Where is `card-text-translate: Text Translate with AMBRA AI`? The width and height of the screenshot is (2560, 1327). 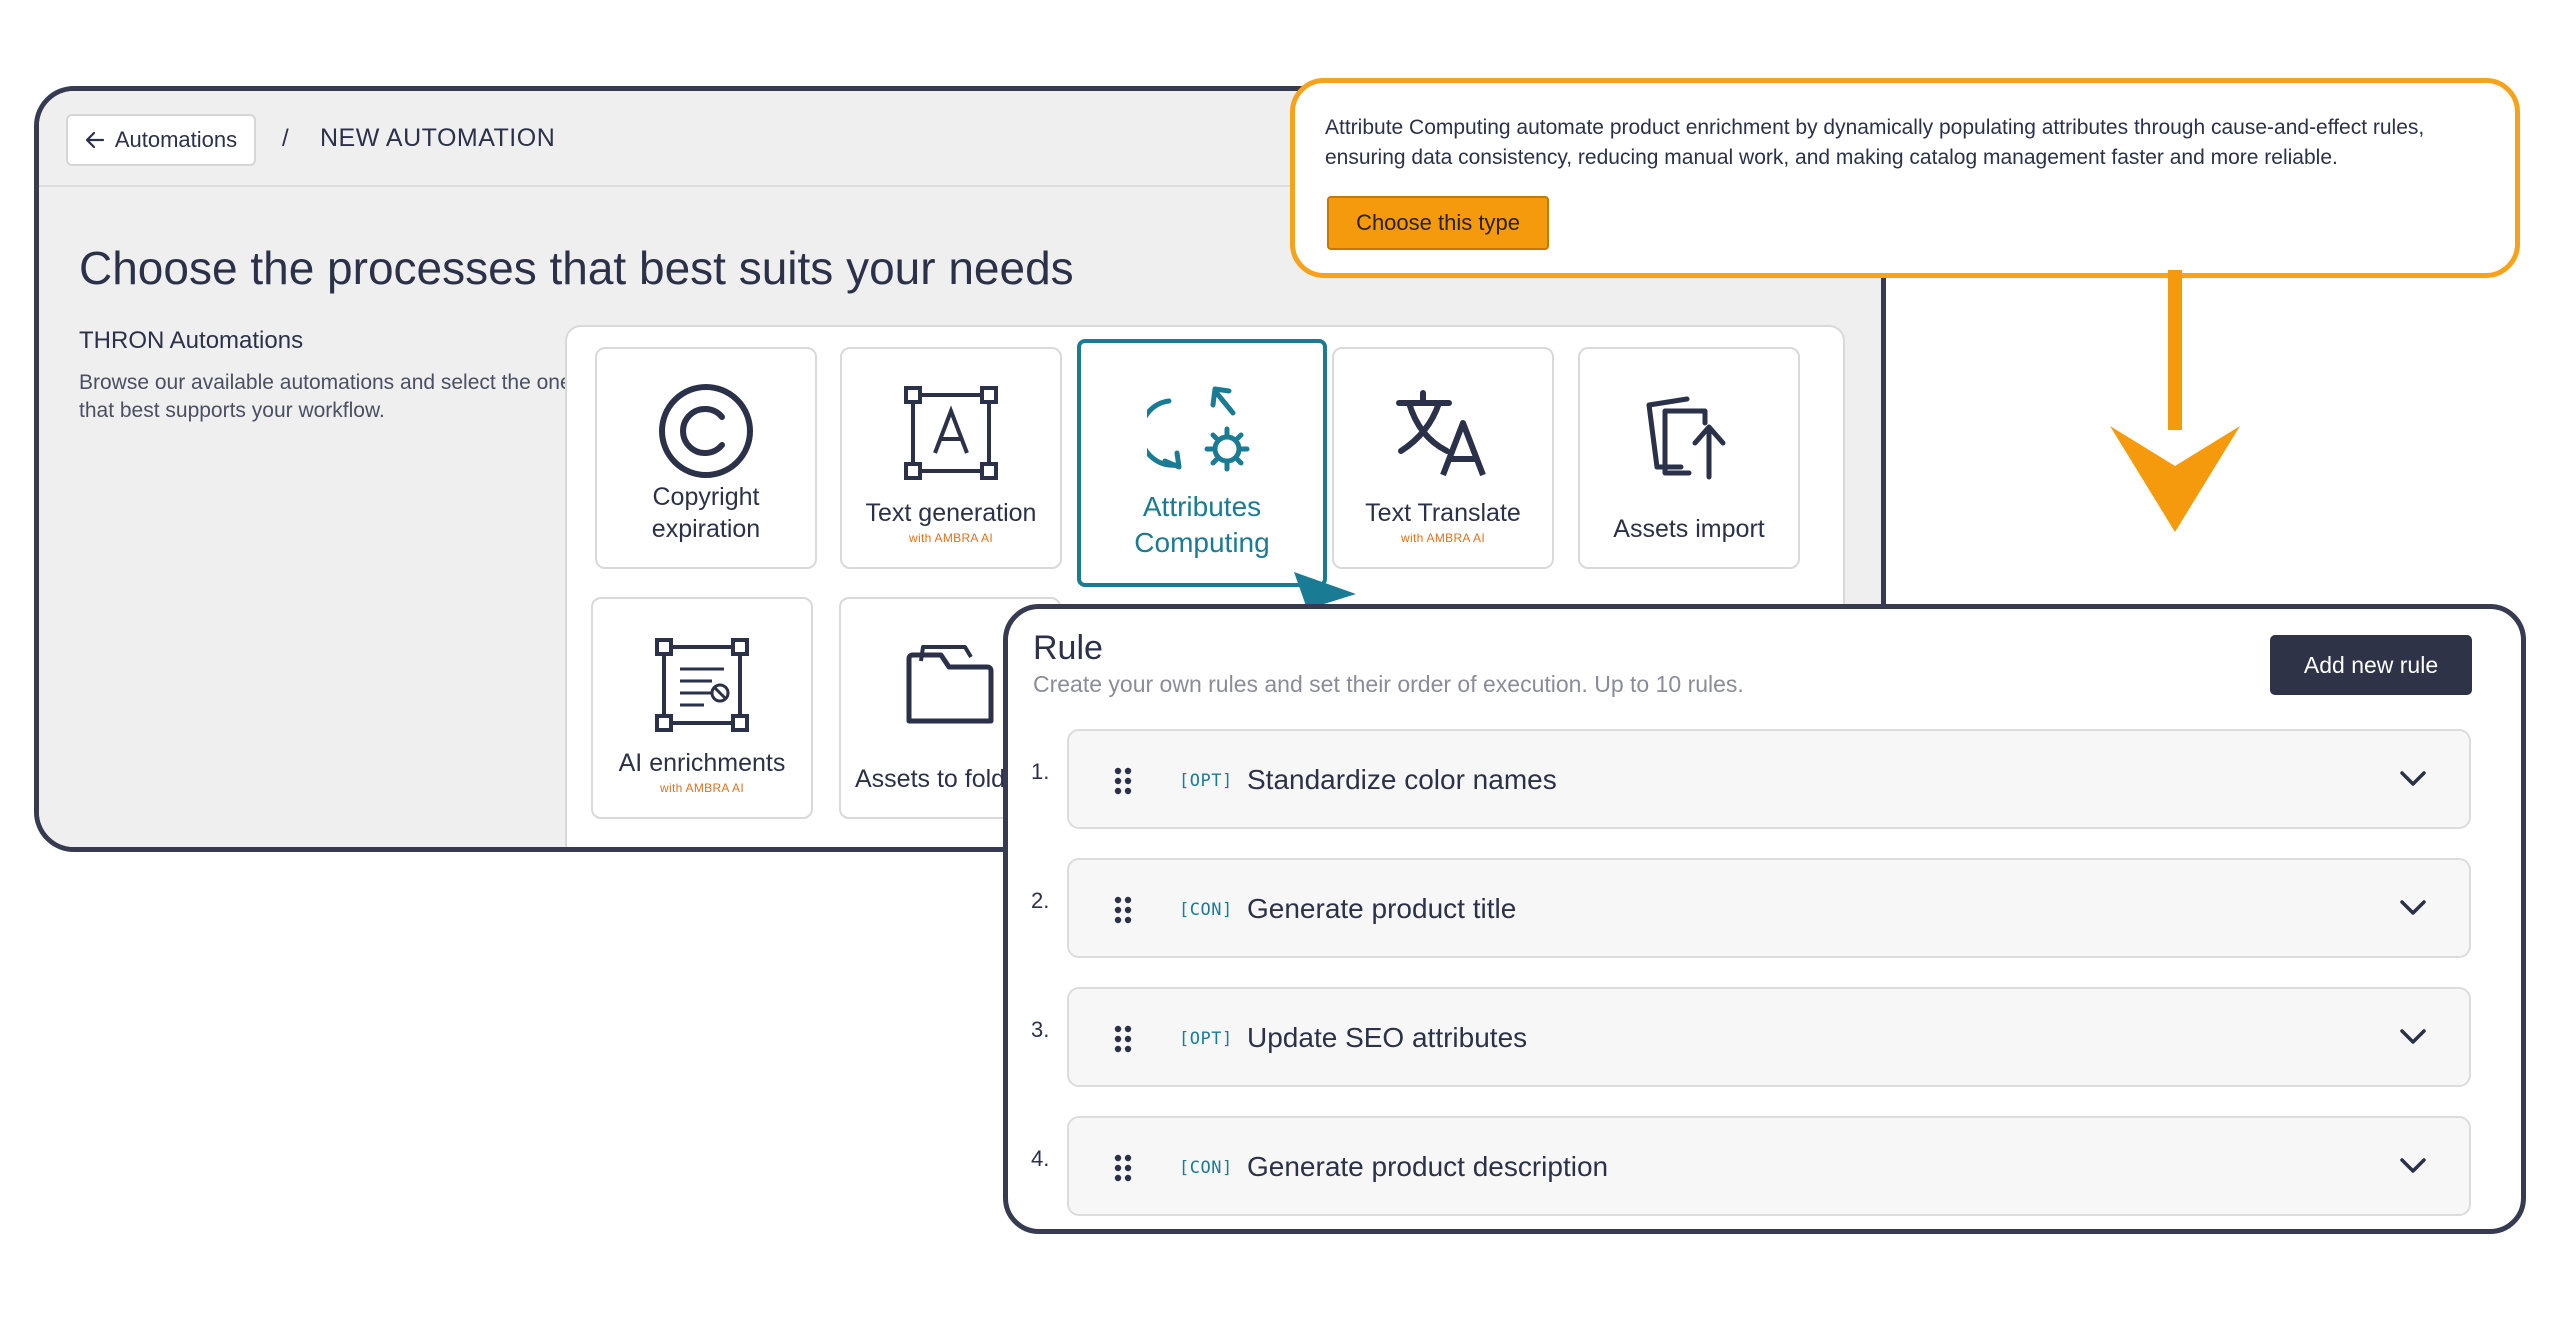
card-text-translate: Text Translate with AMBRA AI is located at coordinates (1443, 458).